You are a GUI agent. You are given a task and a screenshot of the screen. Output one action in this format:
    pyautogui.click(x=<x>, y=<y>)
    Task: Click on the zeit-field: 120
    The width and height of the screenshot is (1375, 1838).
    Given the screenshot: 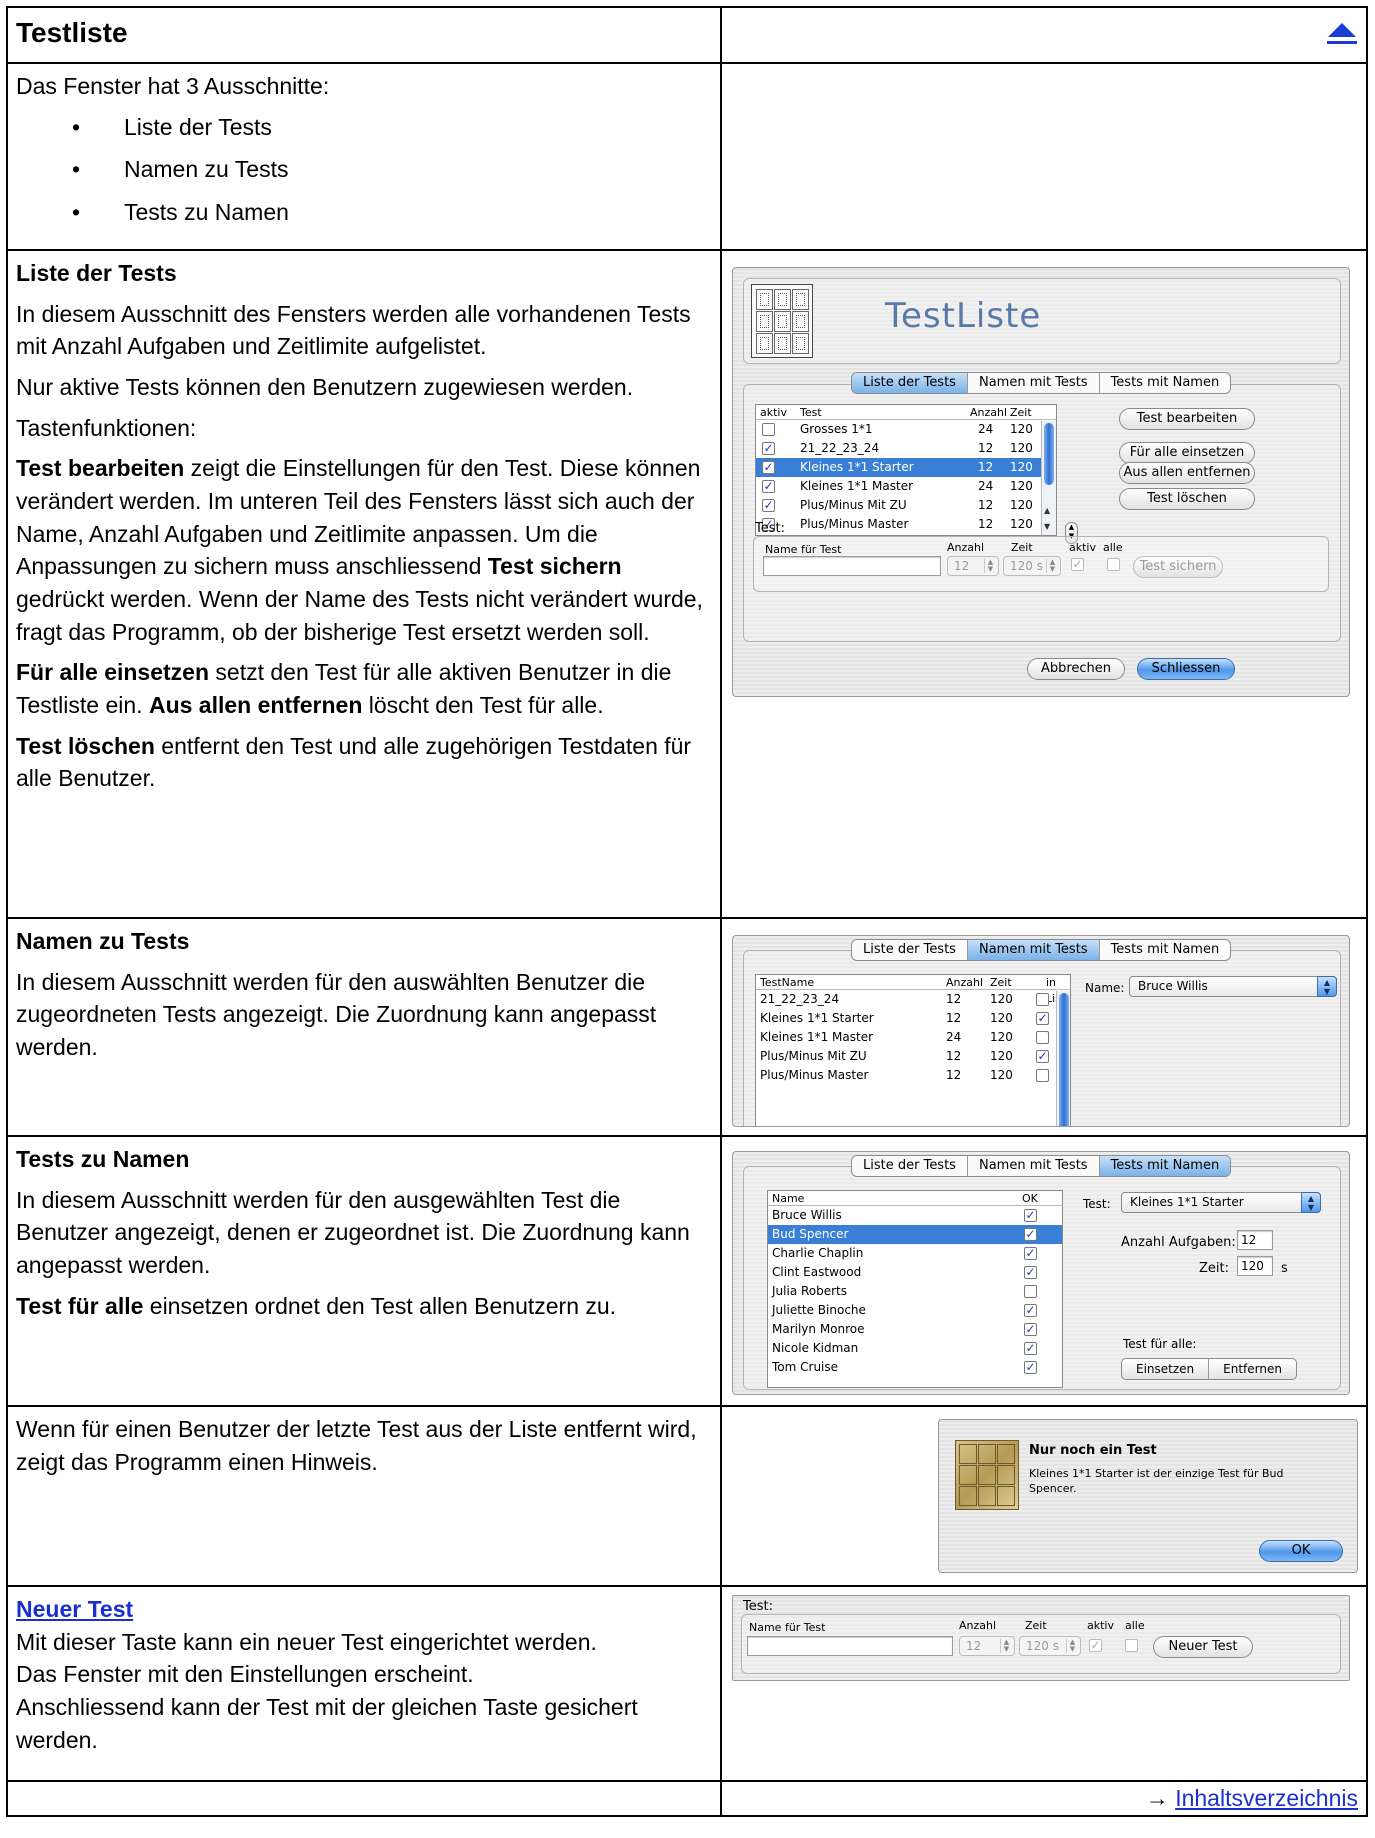 What is the action you would take?
    pyautogui.click(x=1255, y=1266)
    